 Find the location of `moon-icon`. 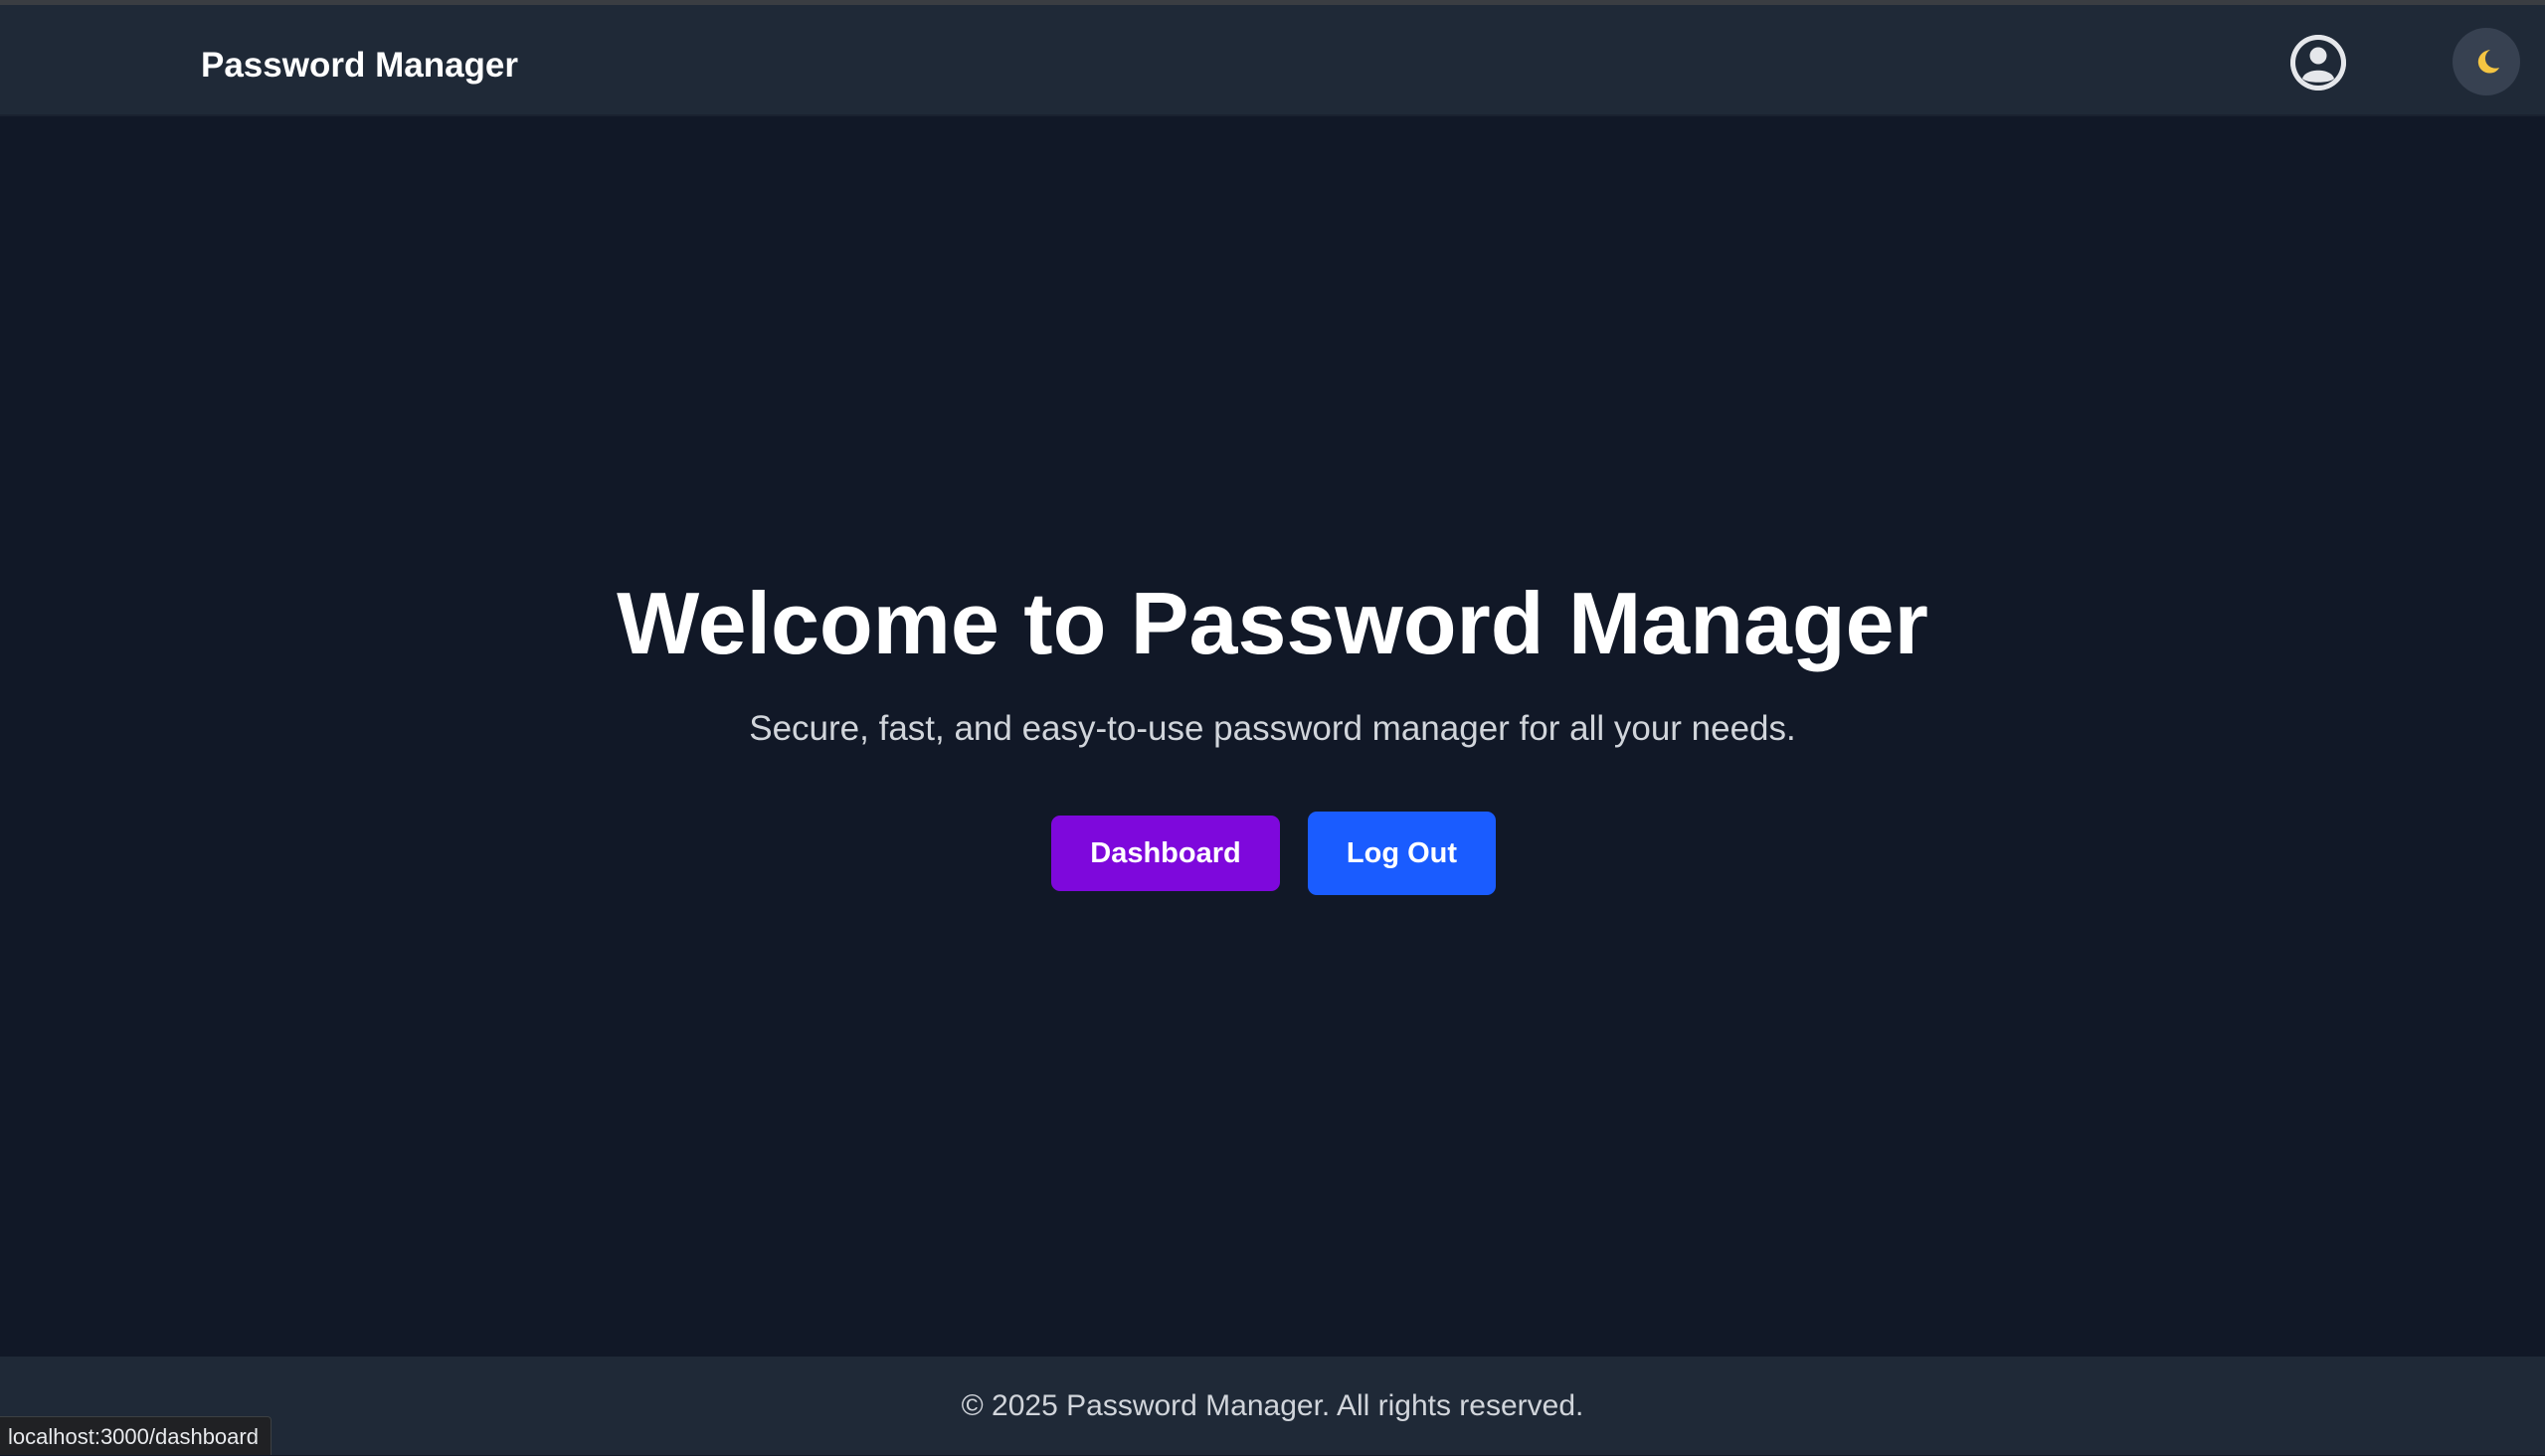

moon-icon is located at coordinates (2488, 62).